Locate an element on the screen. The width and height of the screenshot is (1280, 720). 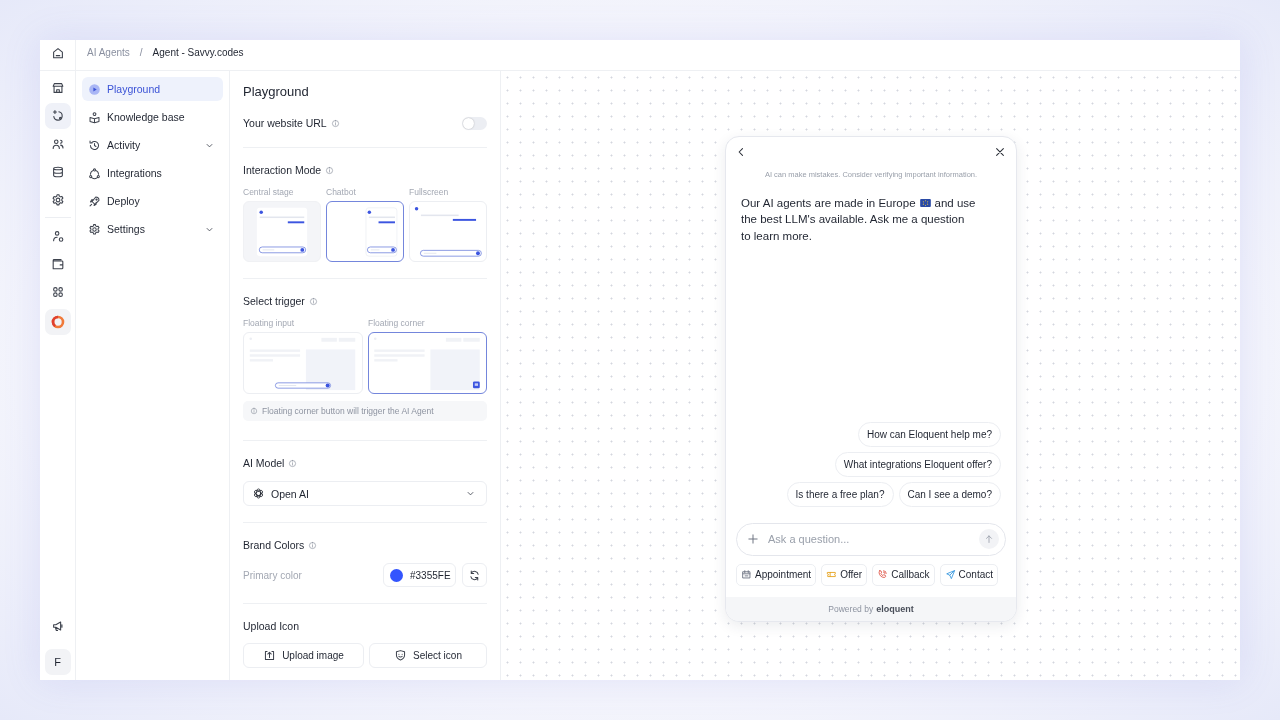
phone-icon is located at coordinates (883, 574).